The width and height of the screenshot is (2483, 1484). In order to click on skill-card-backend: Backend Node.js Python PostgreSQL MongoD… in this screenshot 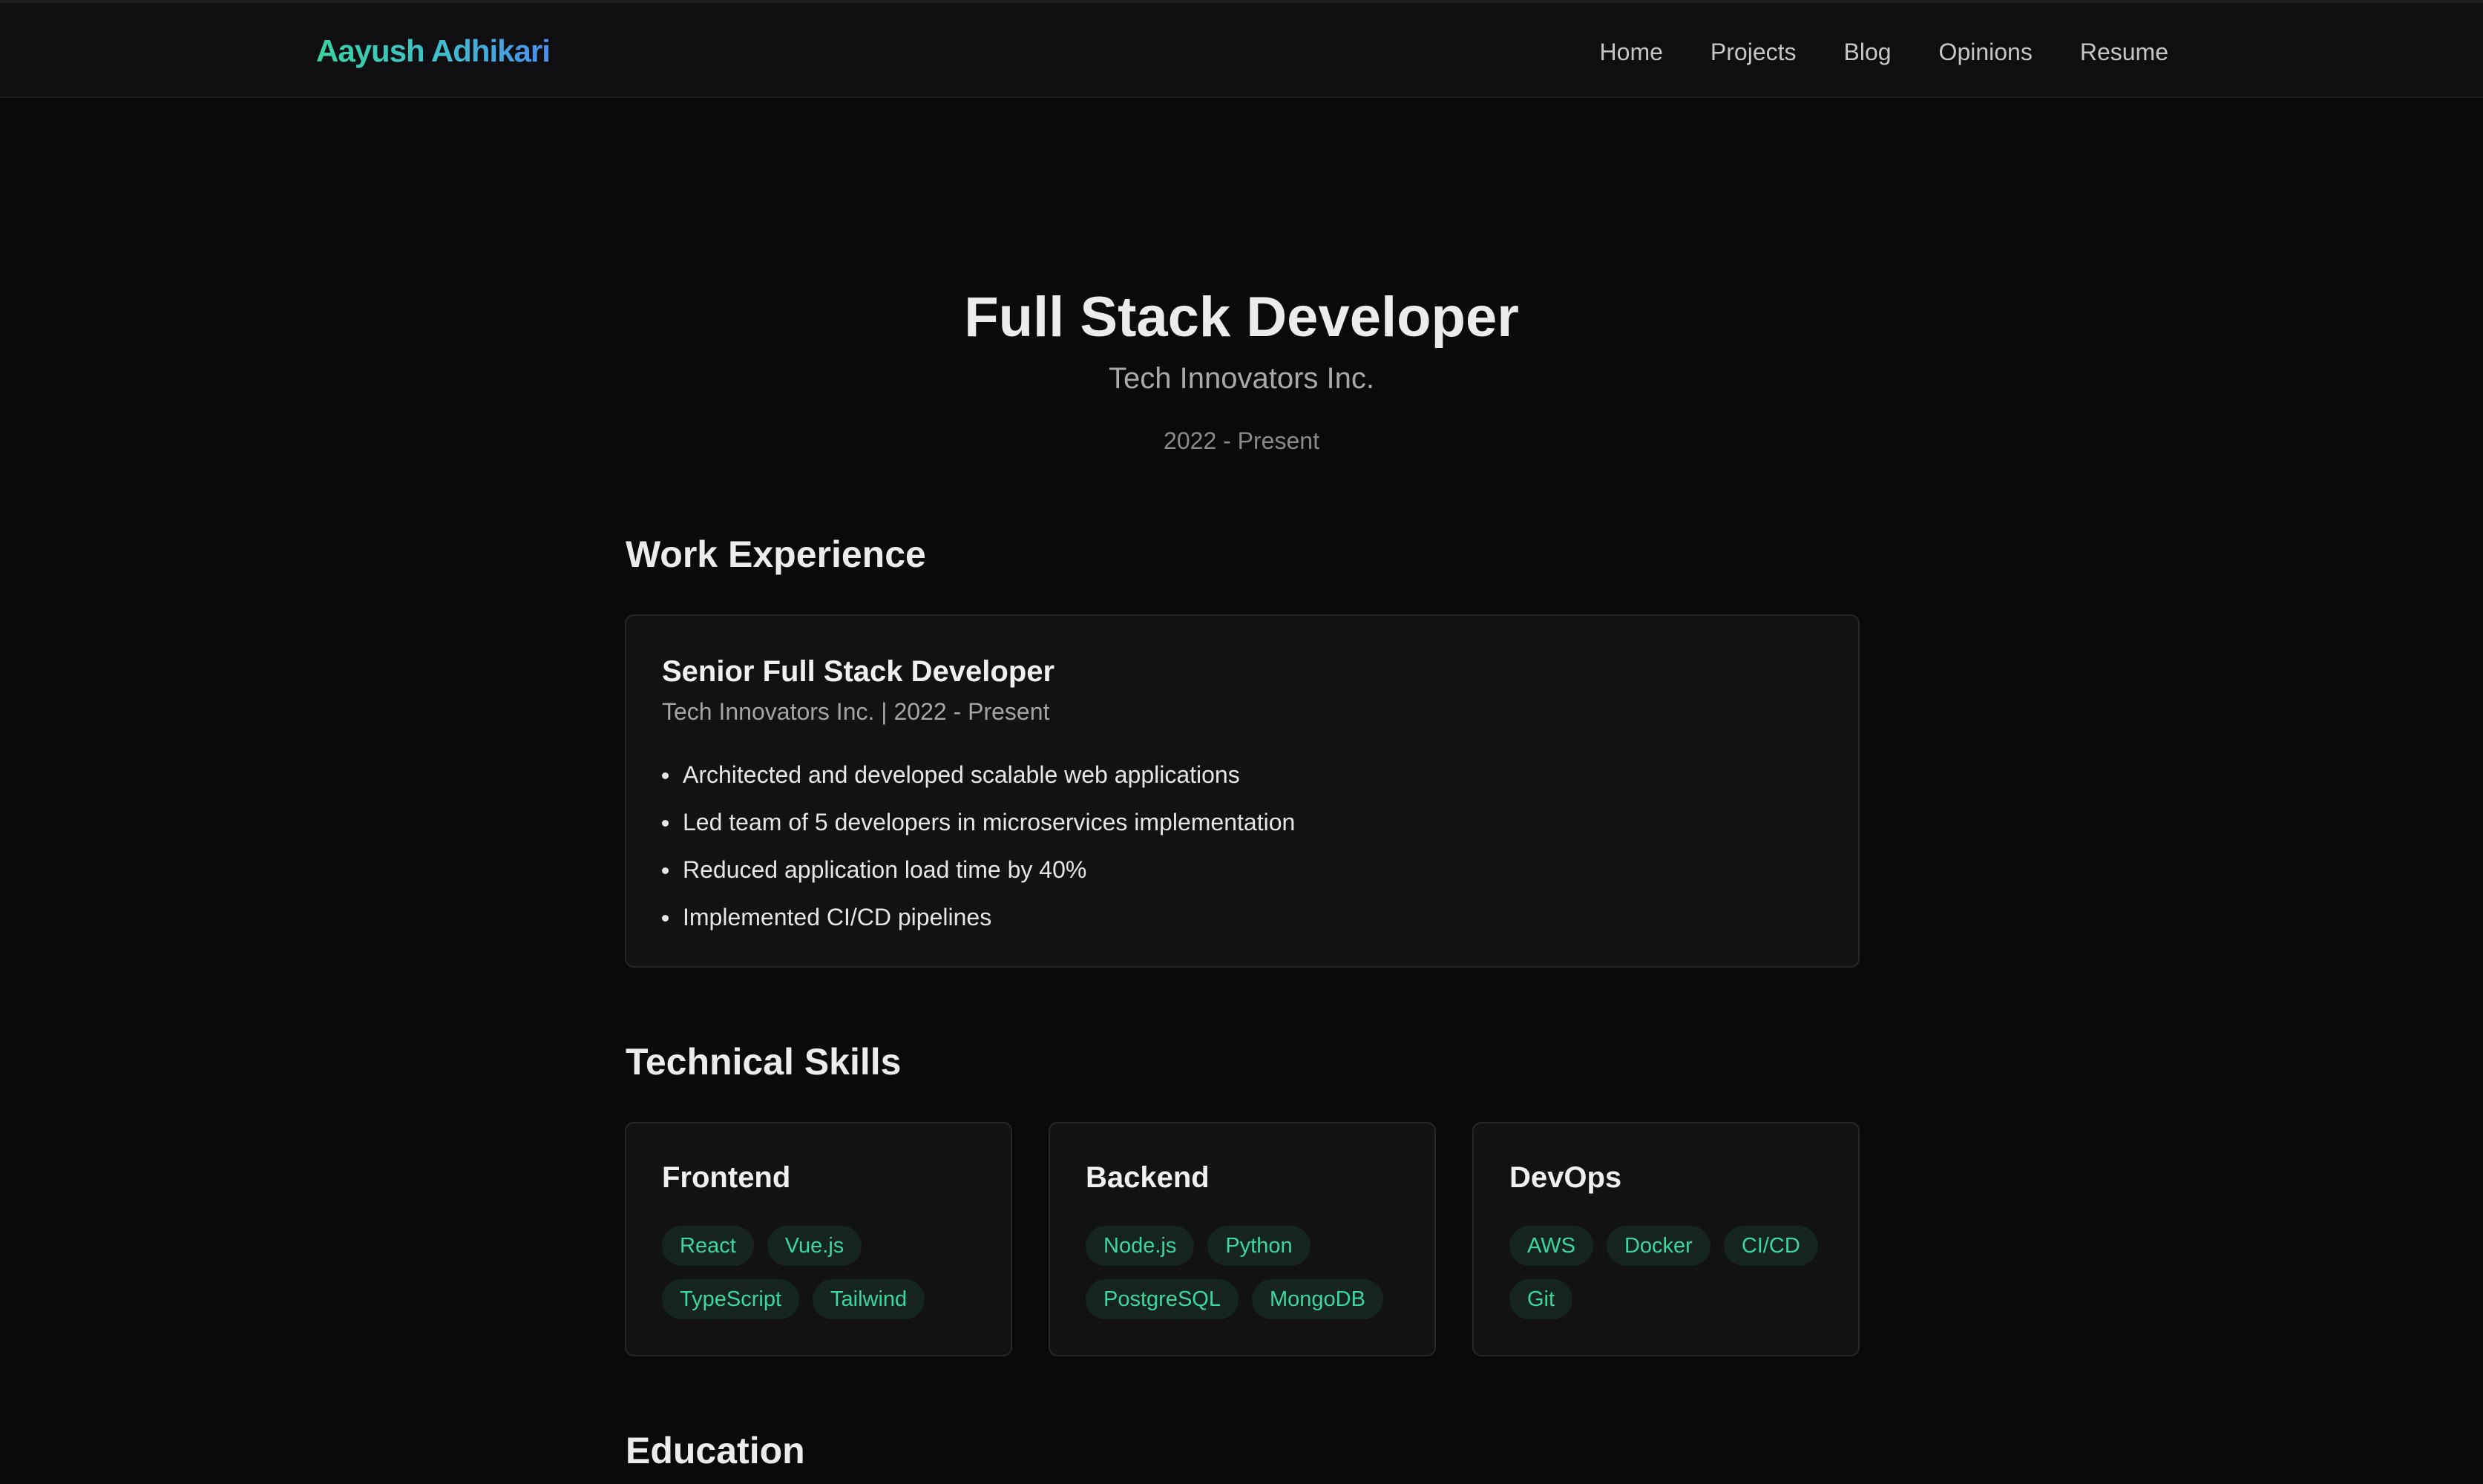, I will do `click(1242, 1239)`.